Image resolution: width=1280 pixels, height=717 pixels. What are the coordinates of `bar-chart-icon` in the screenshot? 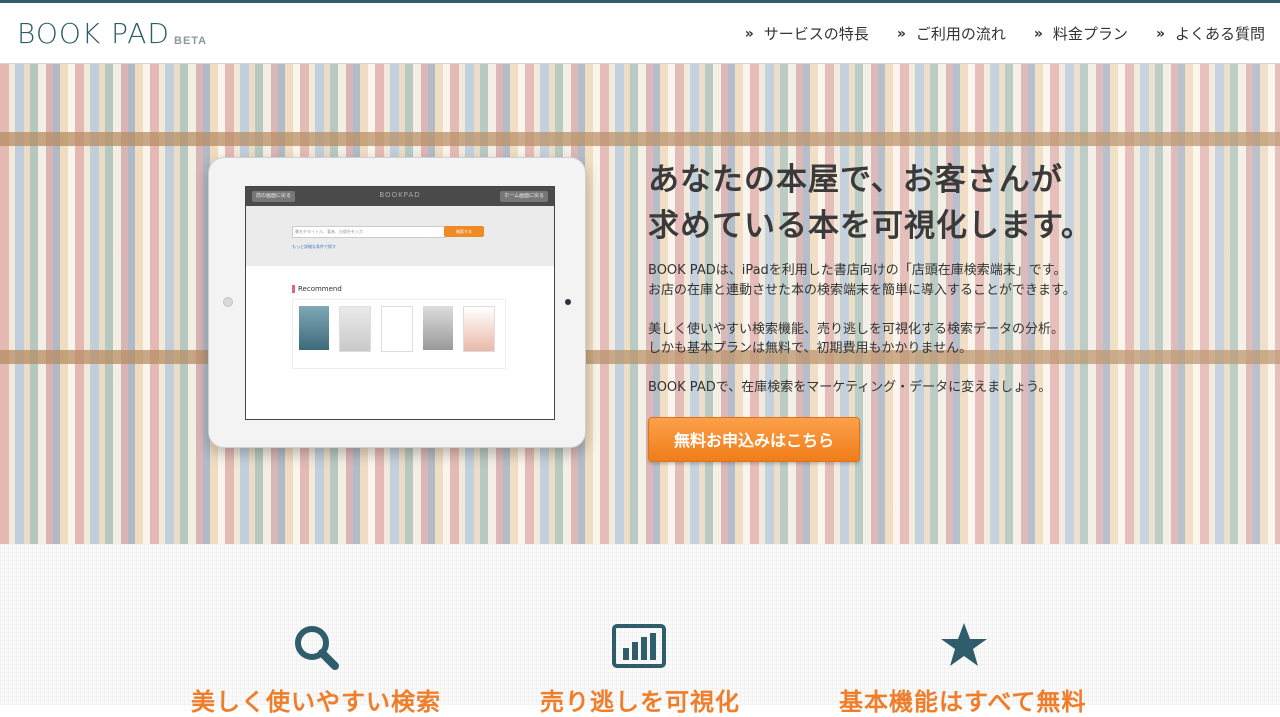 It's located at (639, 646).